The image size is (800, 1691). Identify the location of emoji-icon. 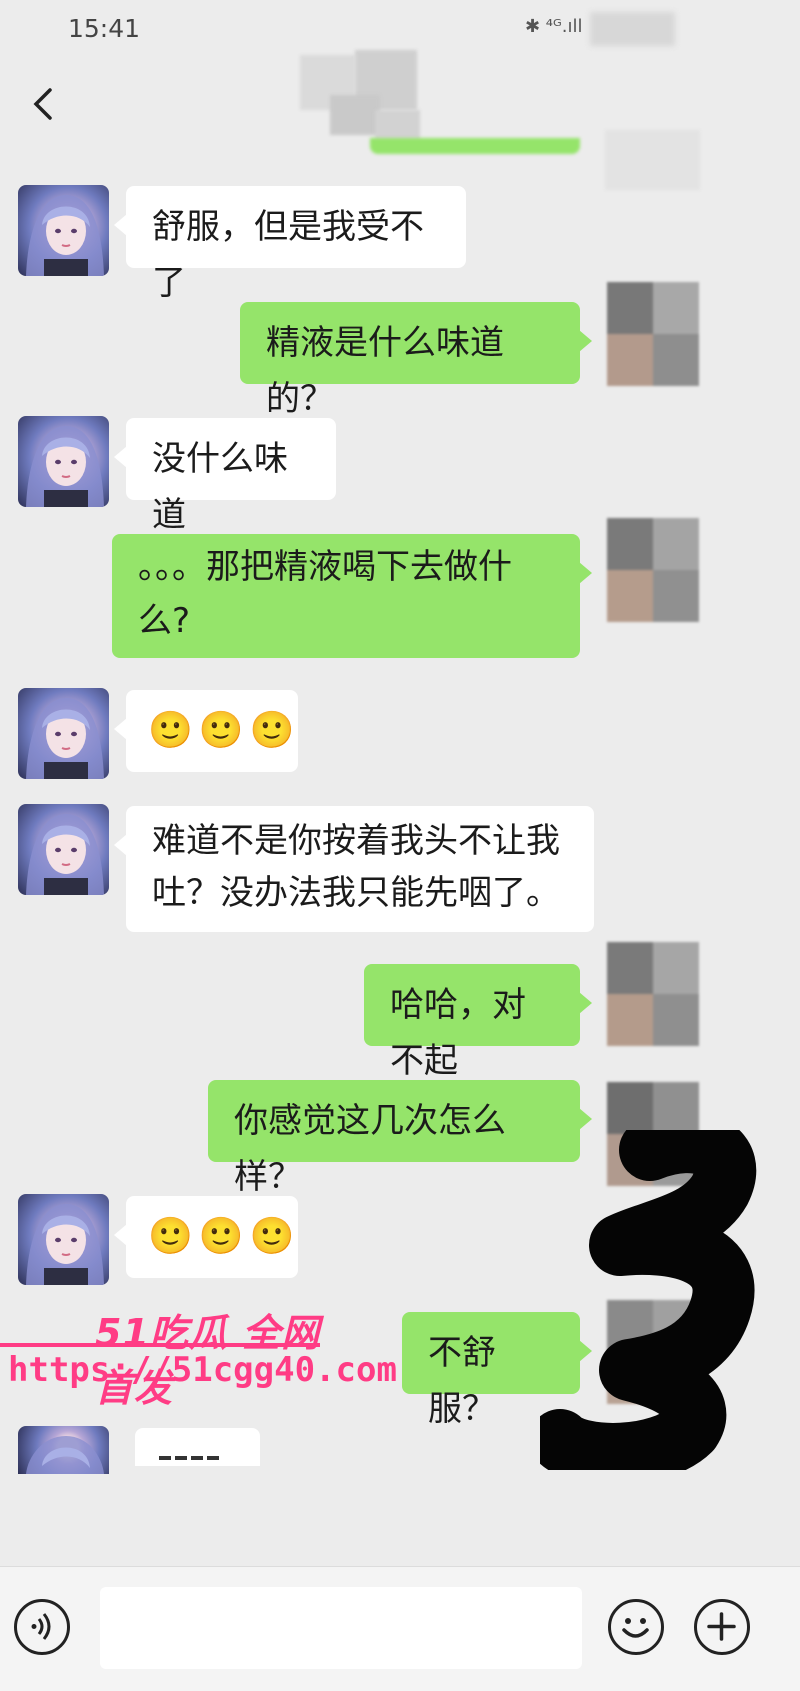
(635, 1628).